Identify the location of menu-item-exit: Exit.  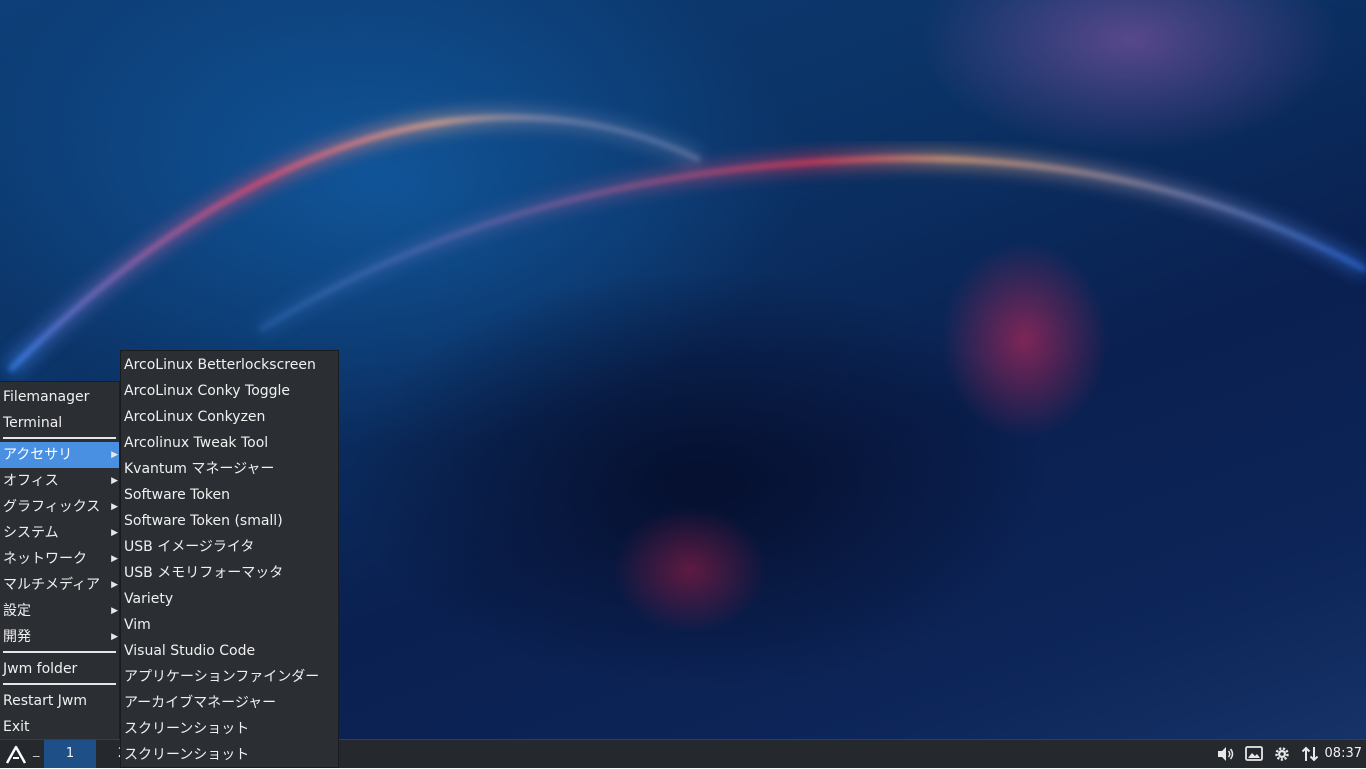
(59, 727).